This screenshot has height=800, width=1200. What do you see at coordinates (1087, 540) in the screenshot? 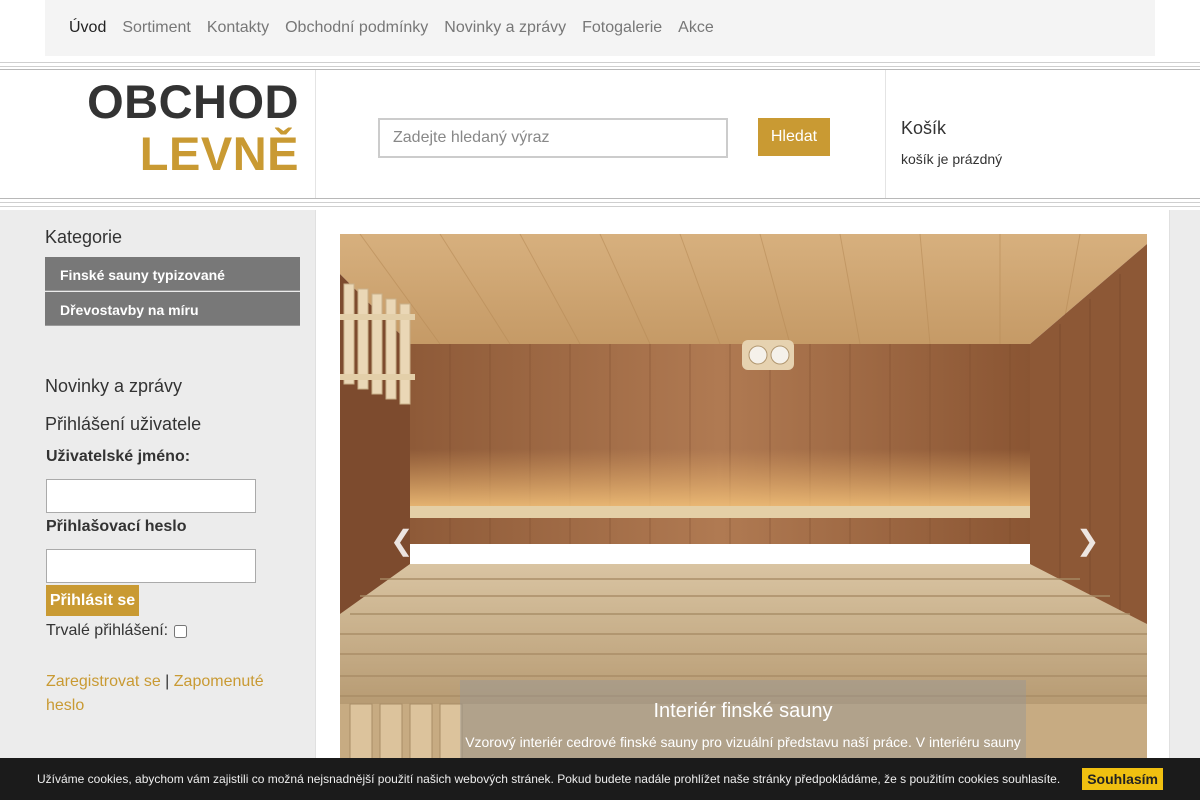
I see `carousel-next-icon: ❯` at bounding box center [1087, 540].